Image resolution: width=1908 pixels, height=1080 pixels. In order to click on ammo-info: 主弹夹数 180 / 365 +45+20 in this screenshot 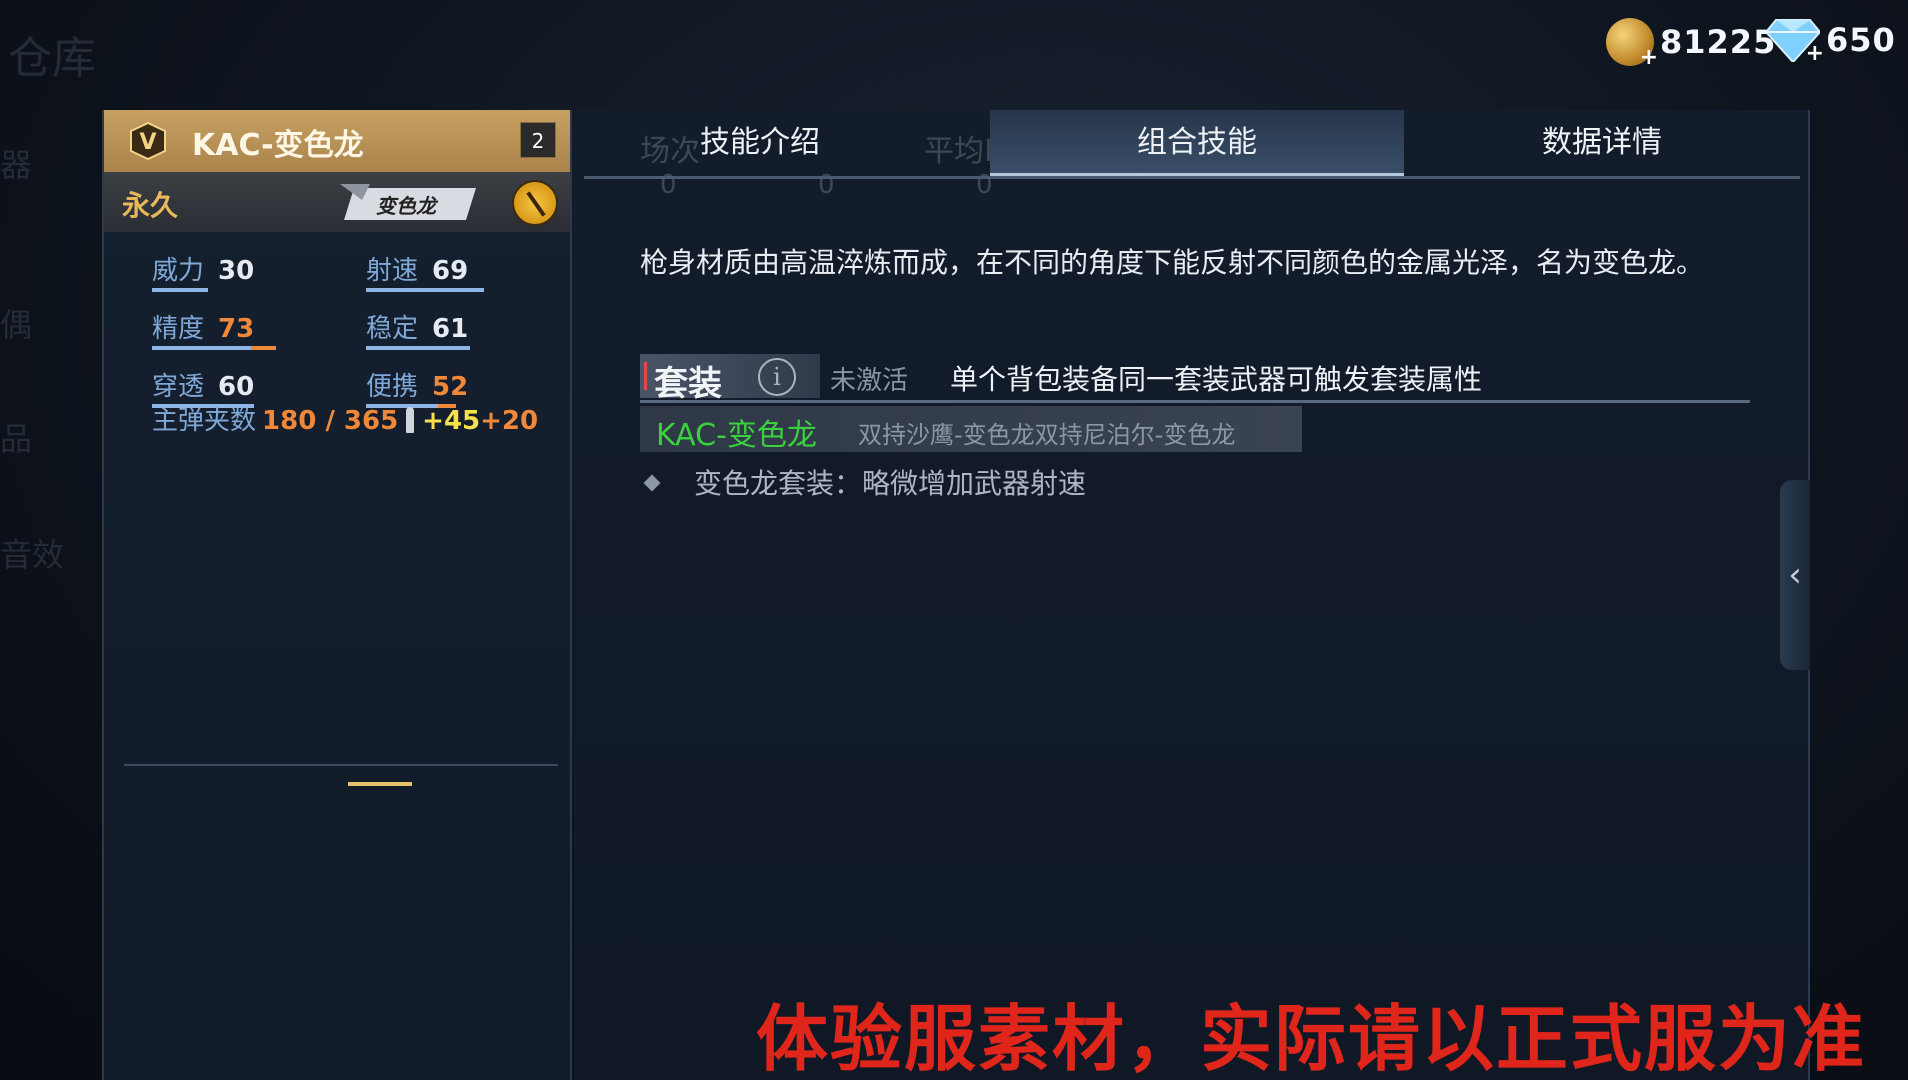, I will do `click(345, 418)`.